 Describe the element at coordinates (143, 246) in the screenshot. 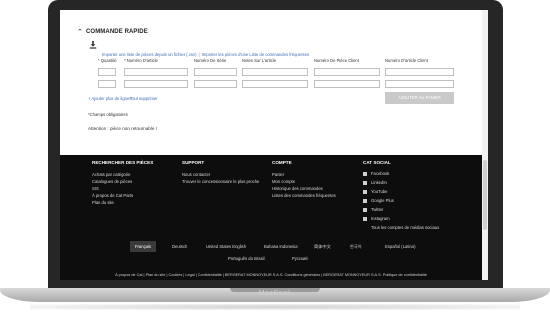

I see `language-option-active: Français` at that location.